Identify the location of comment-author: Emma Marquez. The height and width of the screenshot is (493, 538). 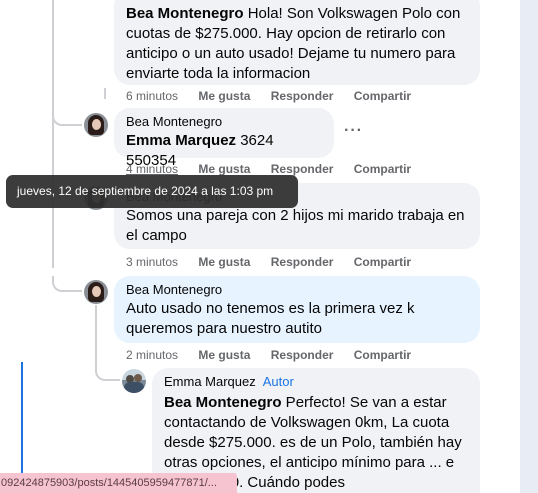
(210, 381).